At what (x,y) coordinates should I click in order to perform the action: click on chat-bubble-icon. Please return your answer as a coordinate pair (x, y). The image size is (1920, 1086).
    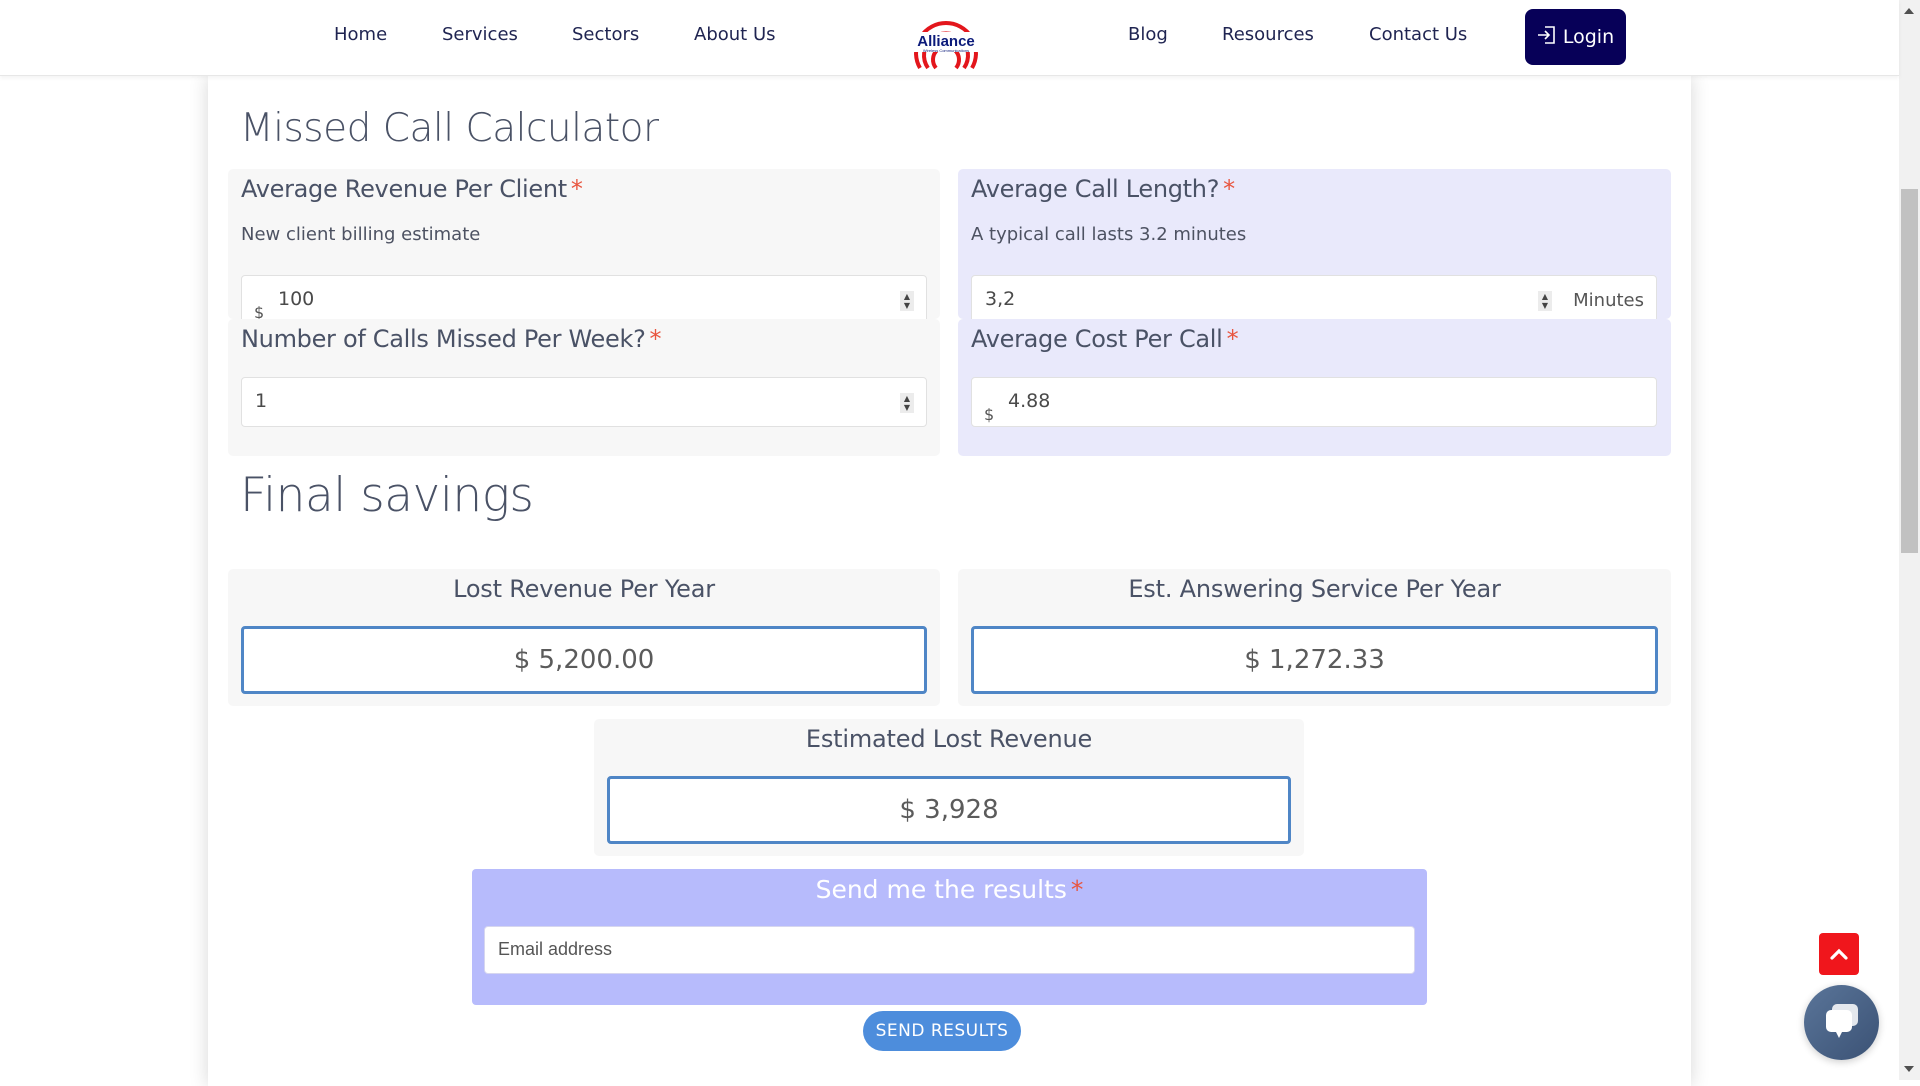
    Looking at the image, I should click on (1842, 1023).